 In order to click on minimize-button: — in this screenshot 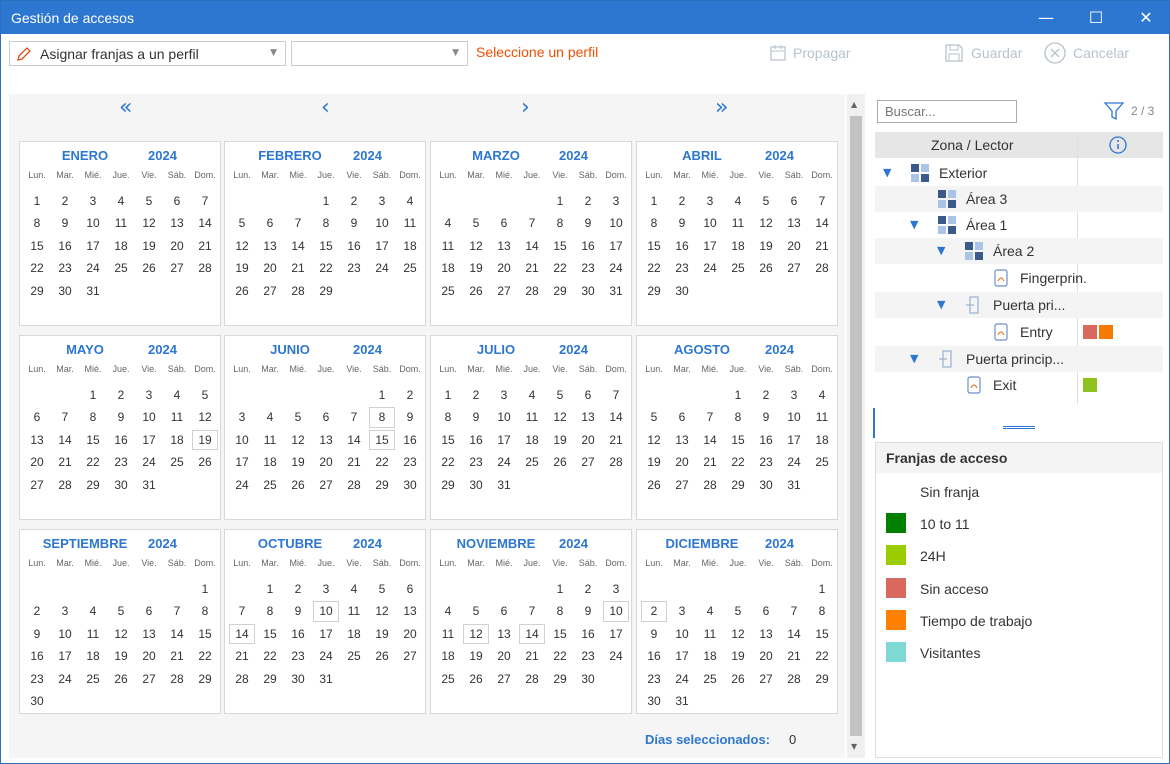, I will do `click(1046, 17)`.